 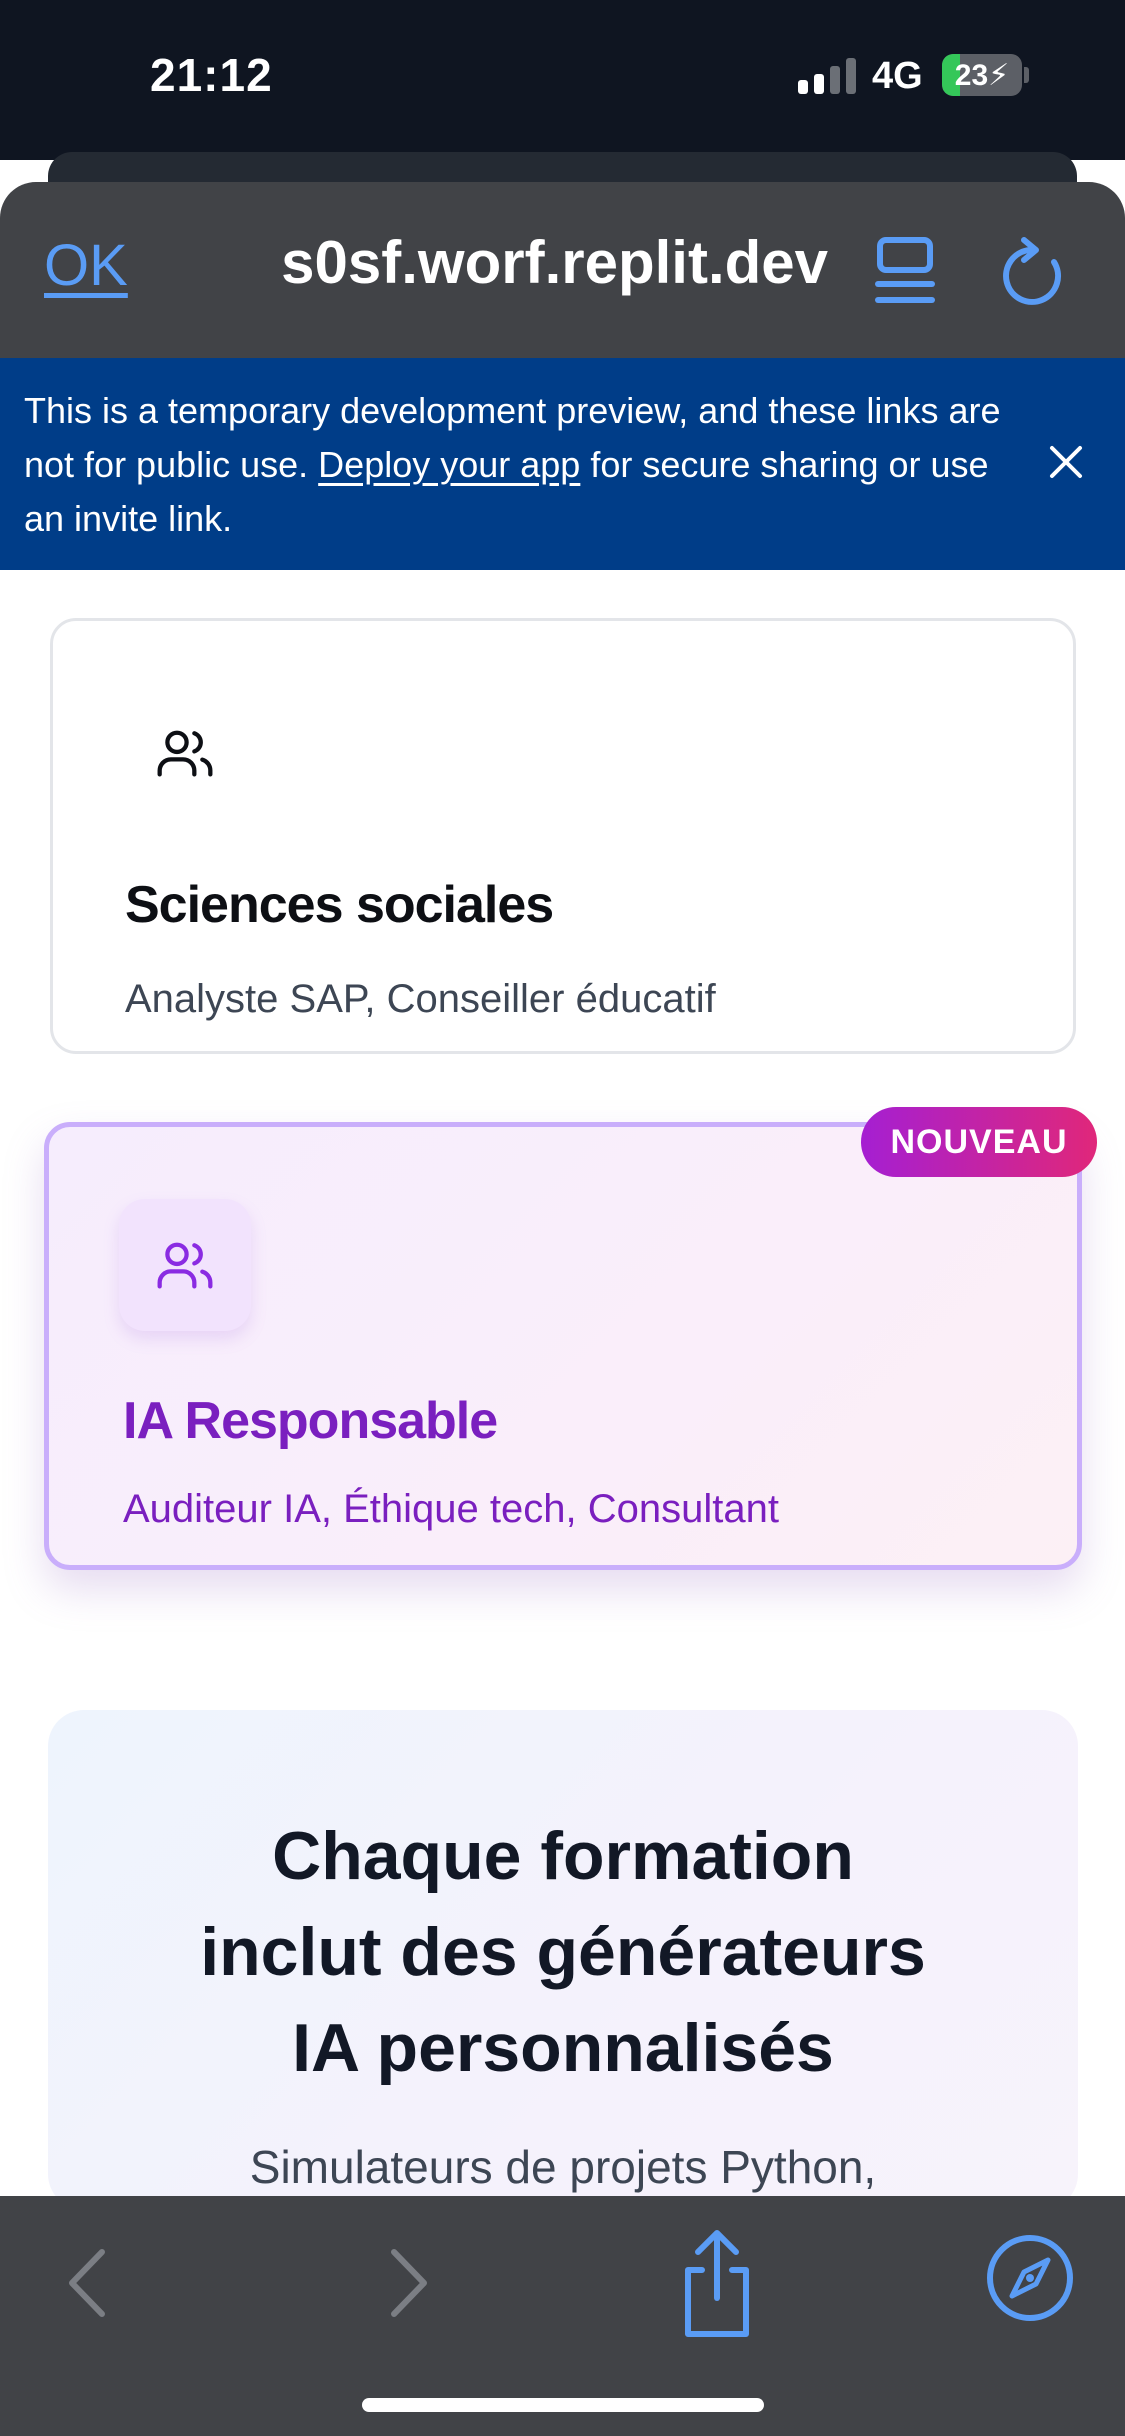 I want to click on network-type: 4G, so click(x=897, y=76).